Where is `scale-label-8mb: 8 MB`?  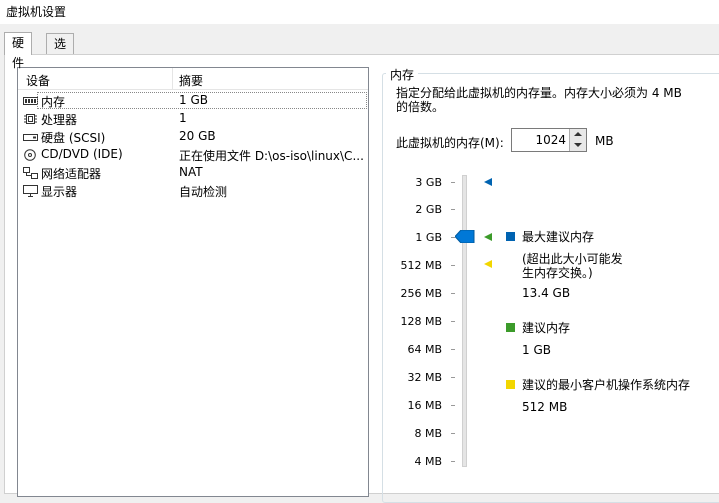
scale-label-8mb: 8 MB is located at coordinates (428, 433).